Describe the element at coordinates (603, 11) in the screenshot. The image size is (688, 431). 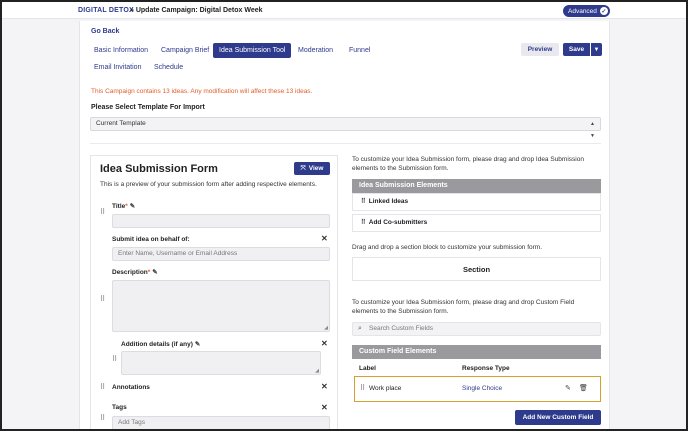
I see `check-icon: ✓` at that location.